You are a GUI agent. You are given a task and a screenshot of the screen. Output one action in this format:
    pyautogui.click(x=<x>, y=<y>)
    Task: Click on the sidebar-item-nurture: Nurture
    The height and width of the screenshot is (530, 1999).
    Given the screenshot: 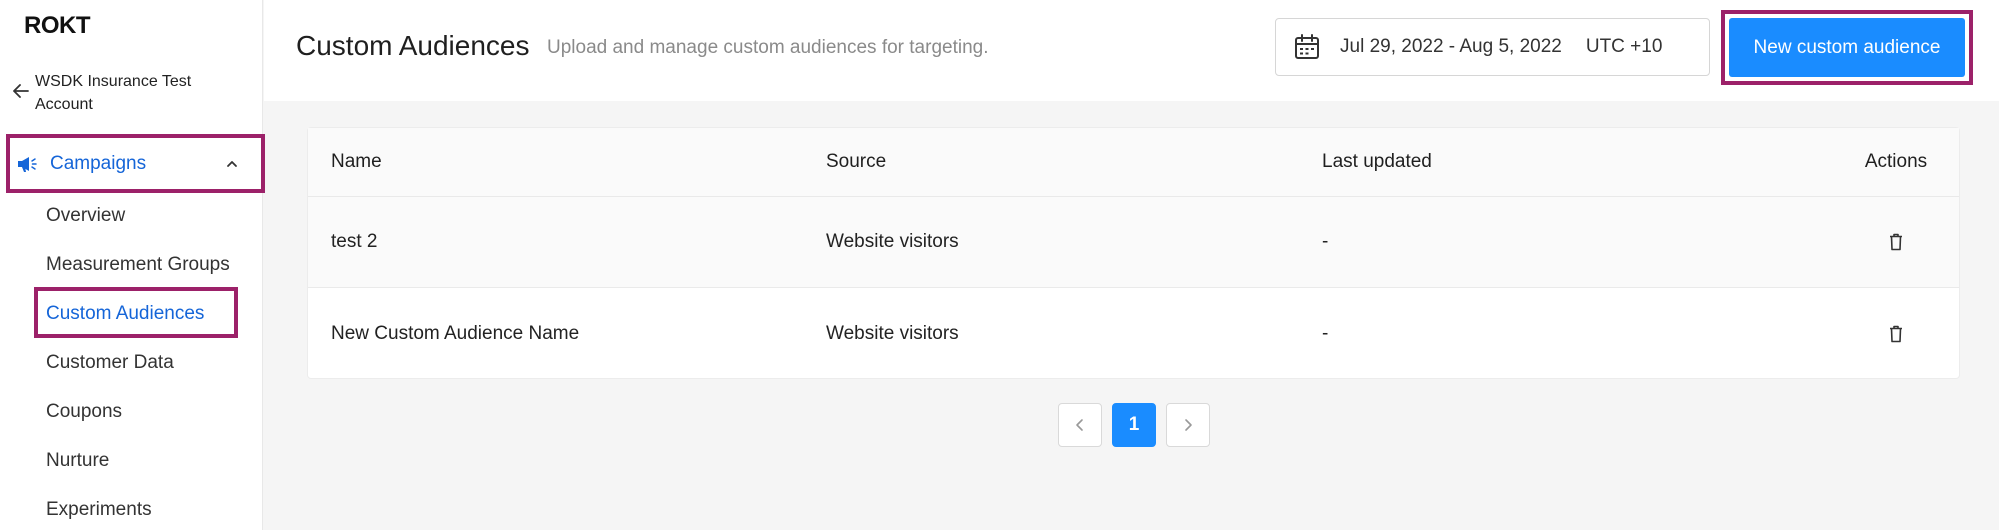 What is the action you would take?
    pyautogui.click(x=77, y=461)
    